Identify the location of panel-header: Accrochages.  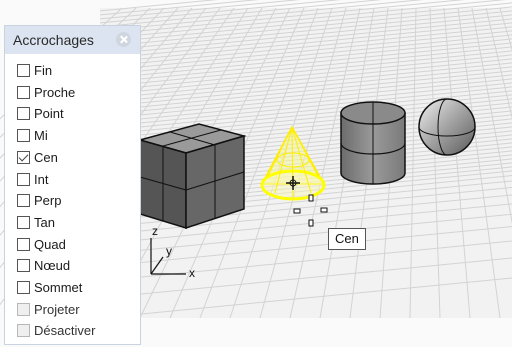
(72, 40).